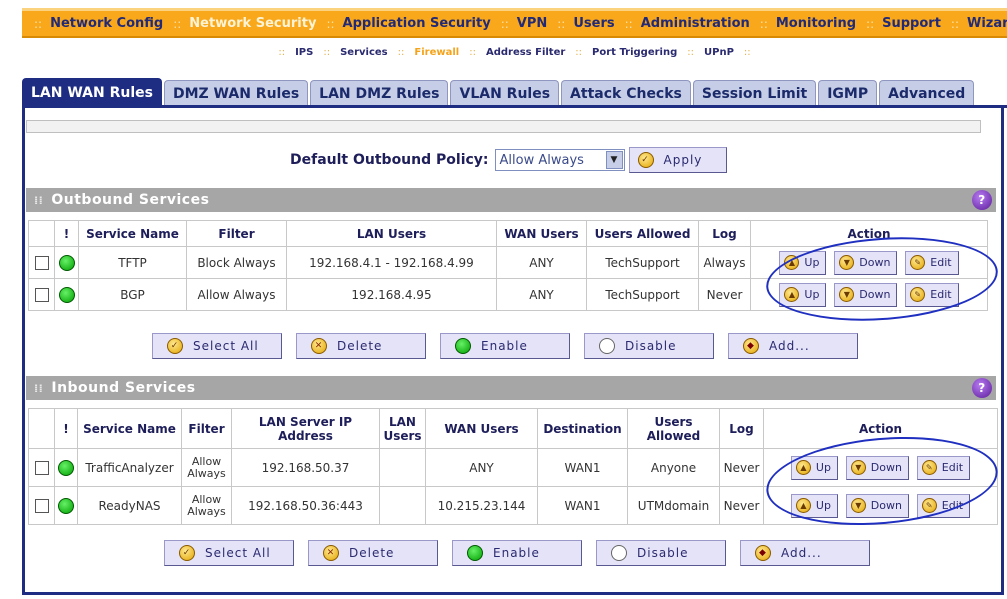 Image resolution: width=1007 pixels, height=599 pixels. Describe the element at coordinates (642, 233) in the screenshot. I see `col-users-allowed: Users Allowed` at that location.